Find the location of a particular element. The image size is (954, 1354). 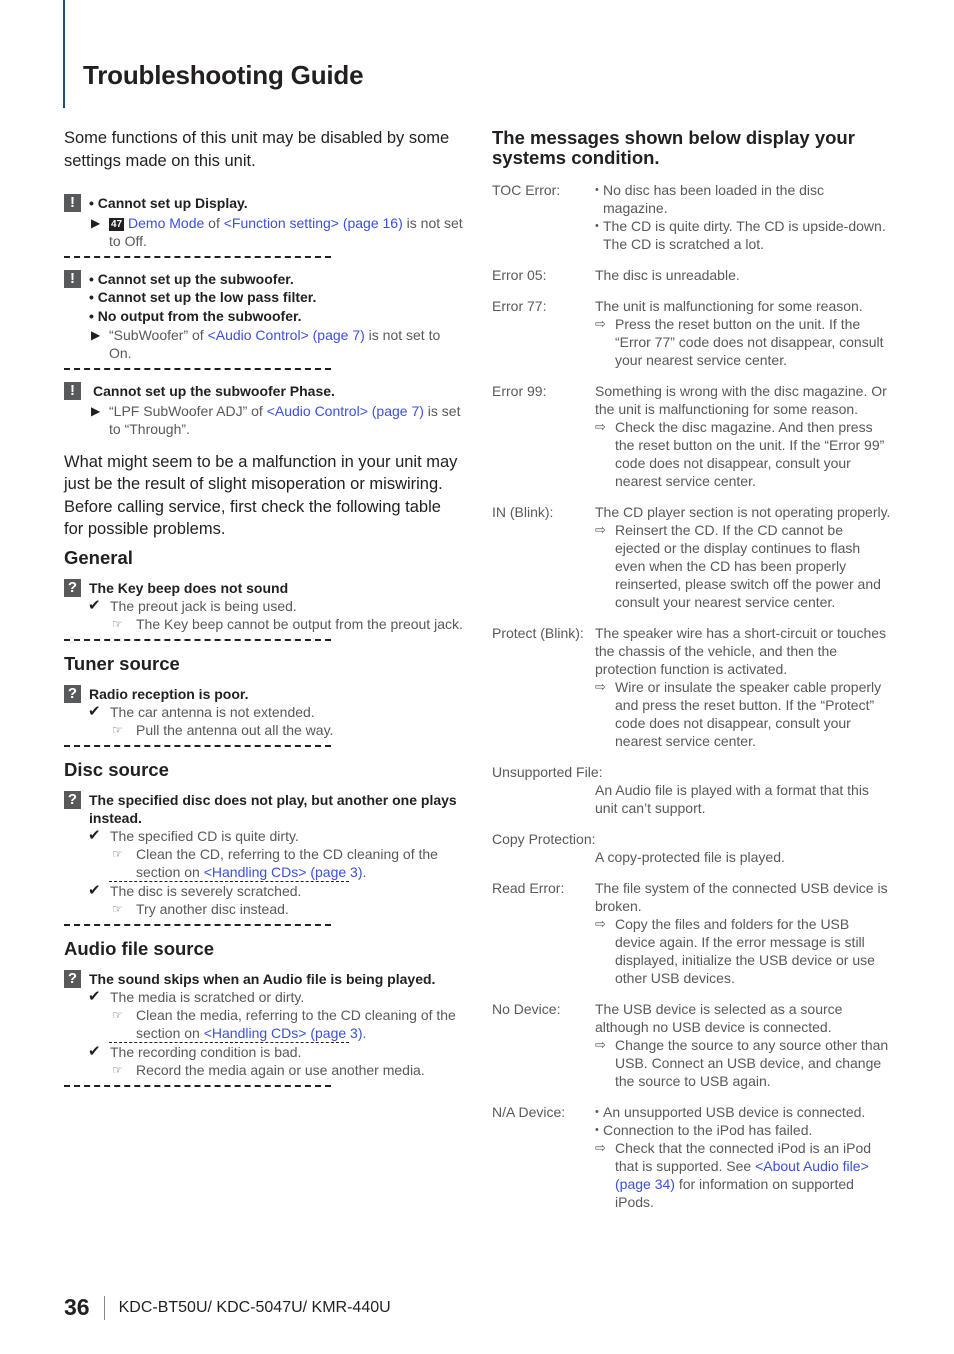

cause-text: The media is scratched or dirty. is located at coordinates (207, 996).